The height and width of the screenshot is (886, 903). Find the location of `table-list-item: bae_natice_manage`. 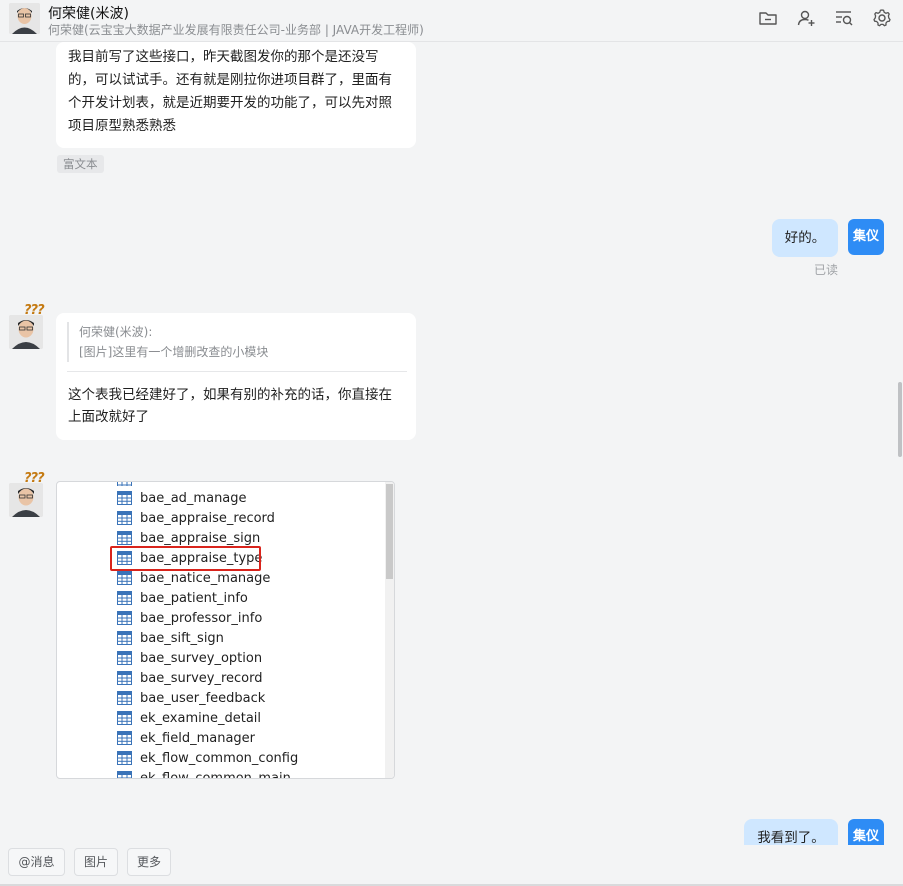

table-list-item: bae_natice_manage is located at coordinates (193, 578).